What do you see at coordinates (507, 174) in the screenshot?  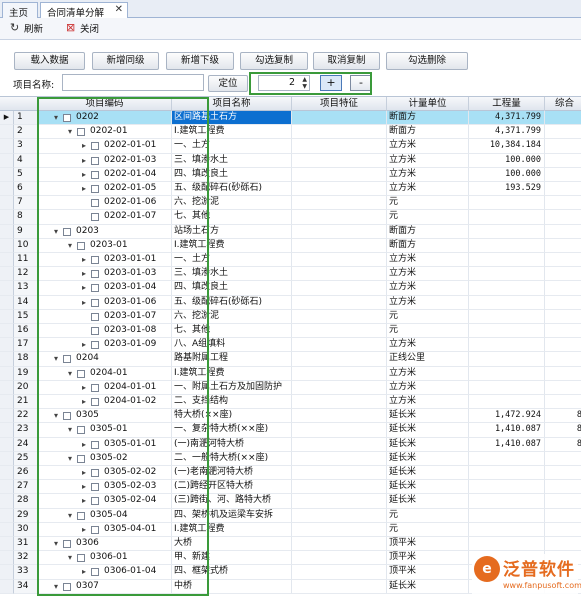 I see `quantity-cell: 100.000` at bounding box center [507, 174].